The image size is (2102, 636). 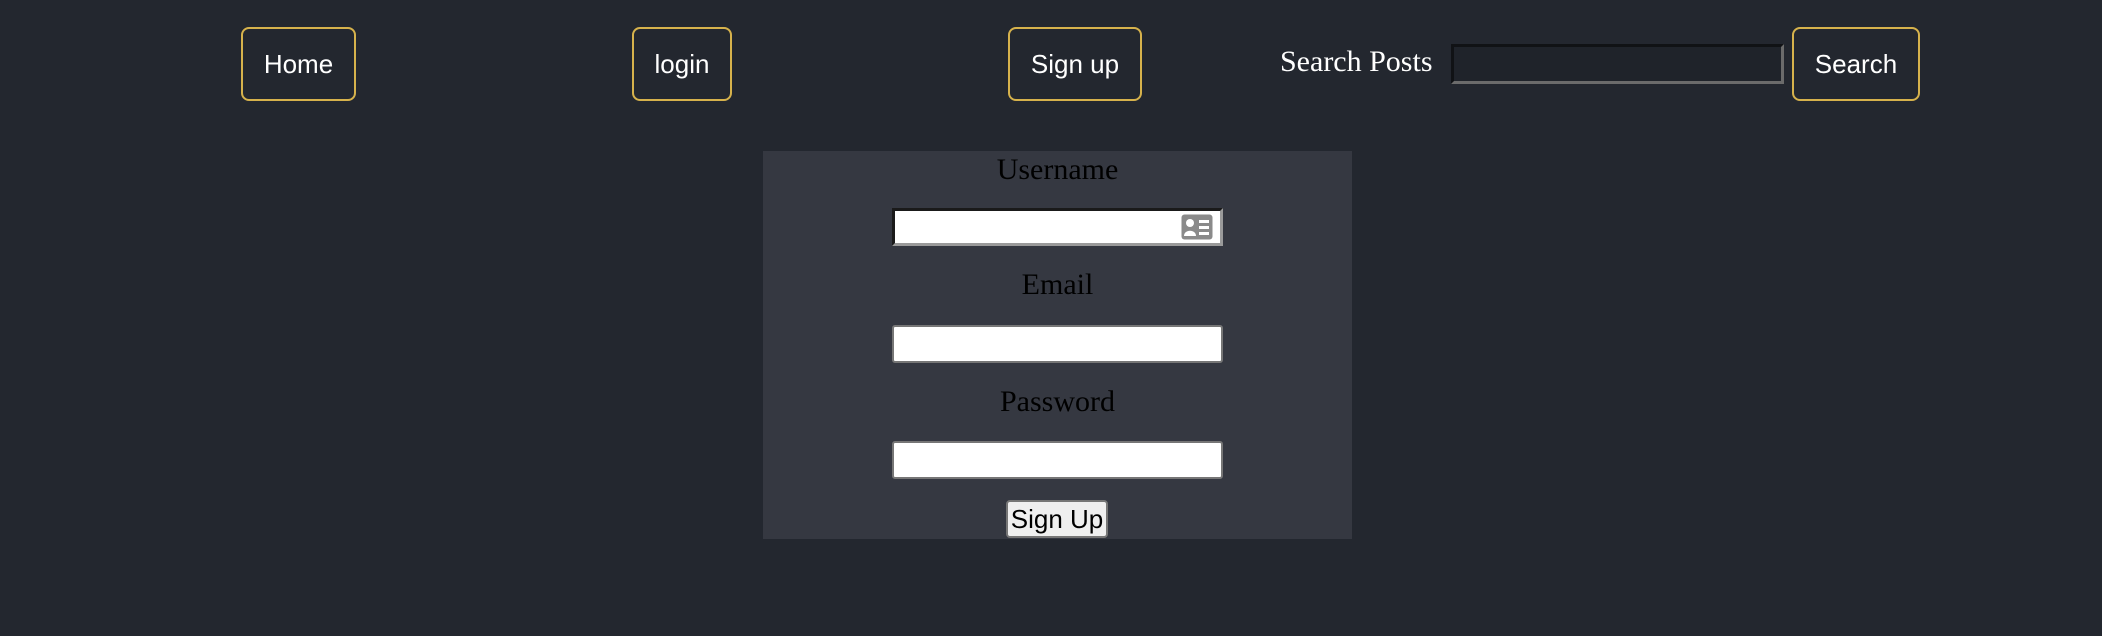 What do you see at coordinates (1057, 401) in the screenshot?
I see `password-label: Password` at bounding box center [1057, 401].